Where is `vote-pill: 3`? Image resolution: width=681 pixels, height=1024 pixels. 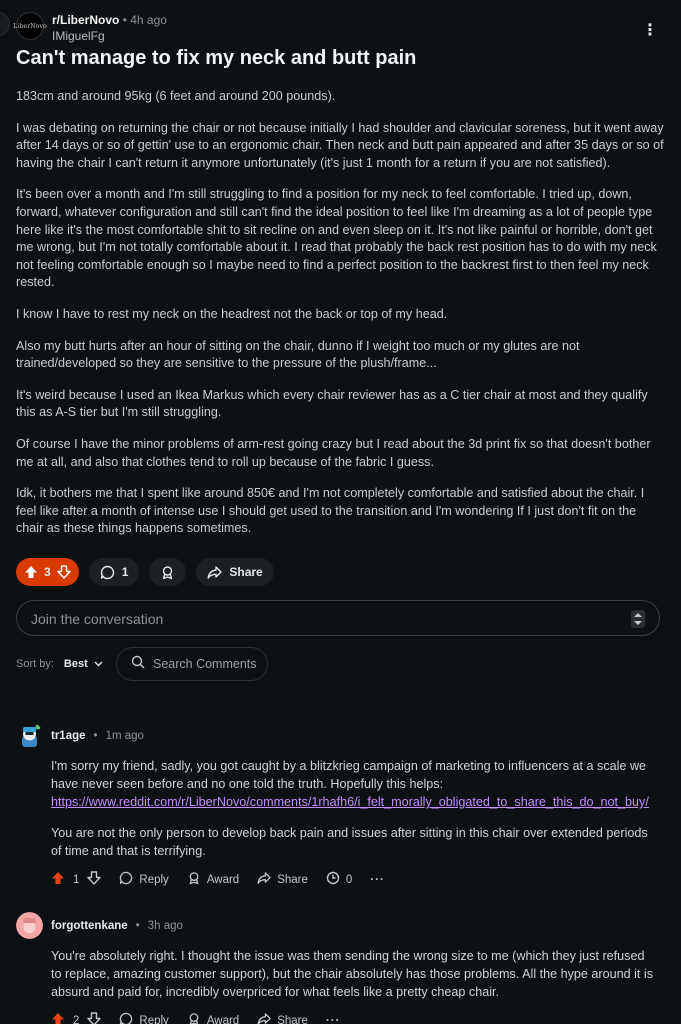
vote-pill: 3 is located at coordinates (47, 572).